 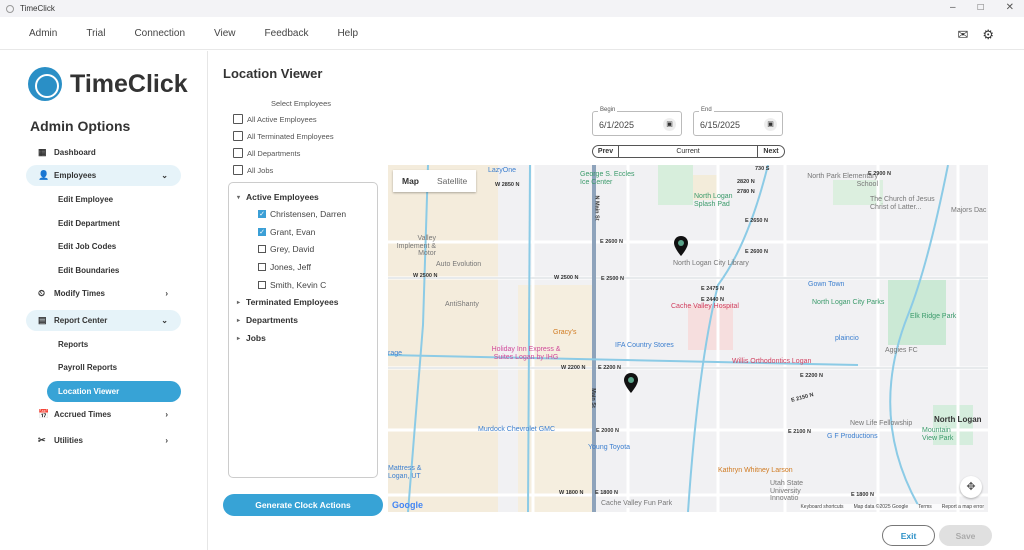 What do you see at coordinates (981, 7) in the screenshot?
I see `maximize-button: □` at bounding box center [981, 7].